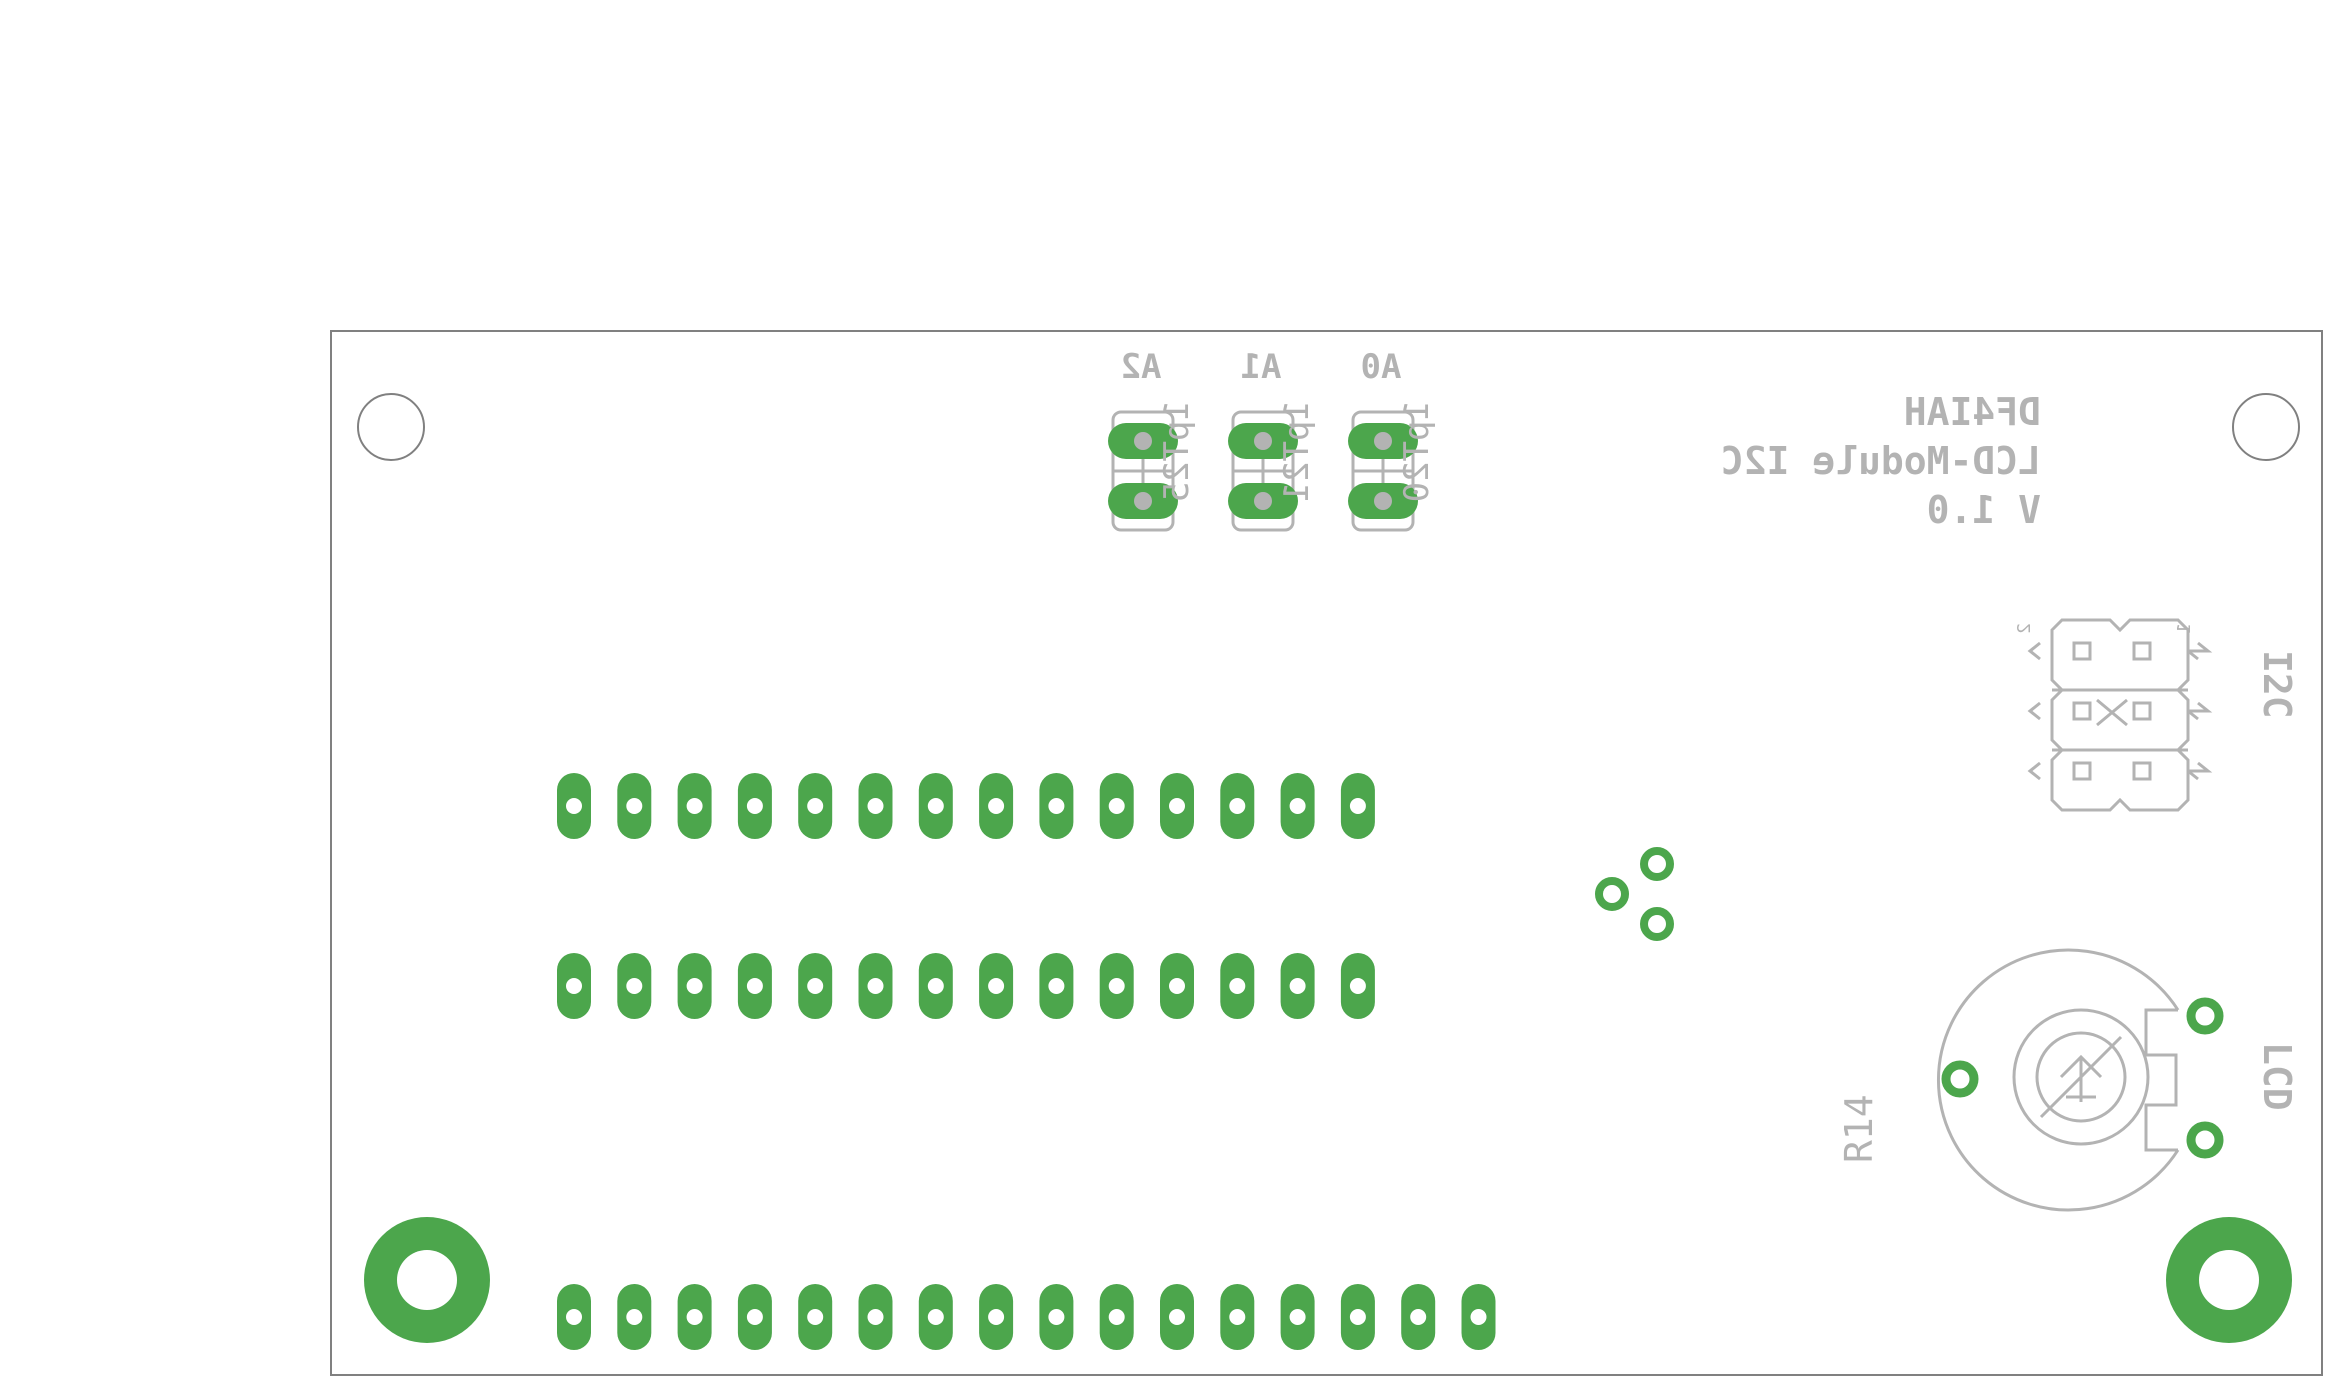 Image resolution: width=2341 pixels, height=1376 pixels. I want to click on board-title-line-3: V 1.0, so click(1984, 510).